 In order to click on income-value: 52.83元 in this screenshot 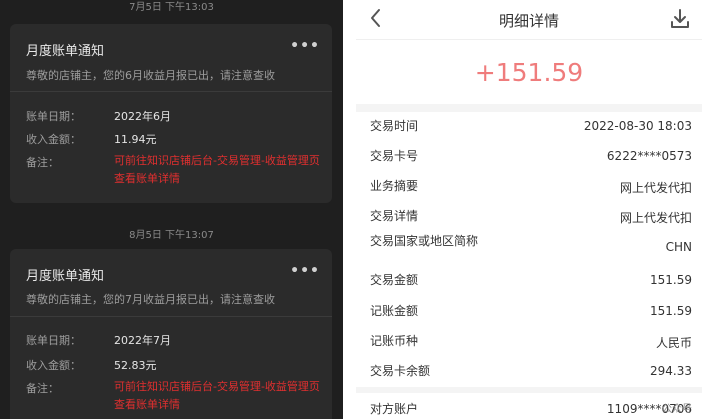, I will do `click(135, 365)`.